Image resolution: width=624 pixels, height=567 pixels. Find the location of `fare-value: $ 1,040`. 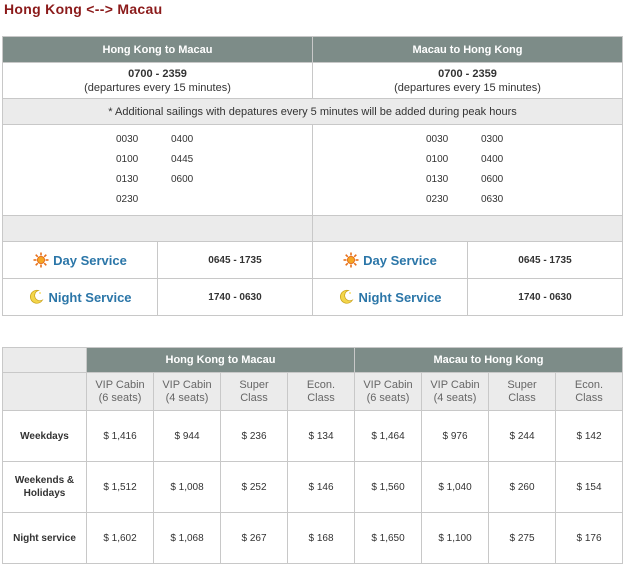

fare-value: $ 1,040 is located at coordinates (455, 487).